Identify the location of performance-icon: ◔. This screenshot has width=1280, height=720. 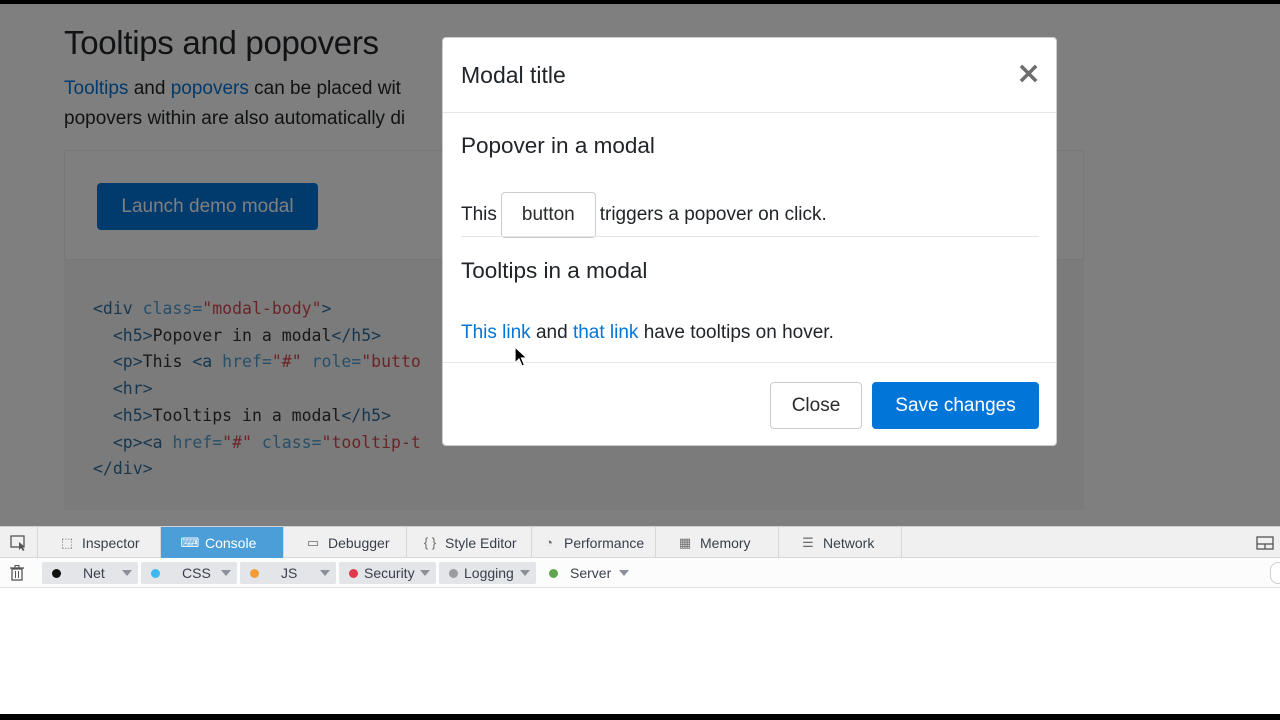
(549, 542).